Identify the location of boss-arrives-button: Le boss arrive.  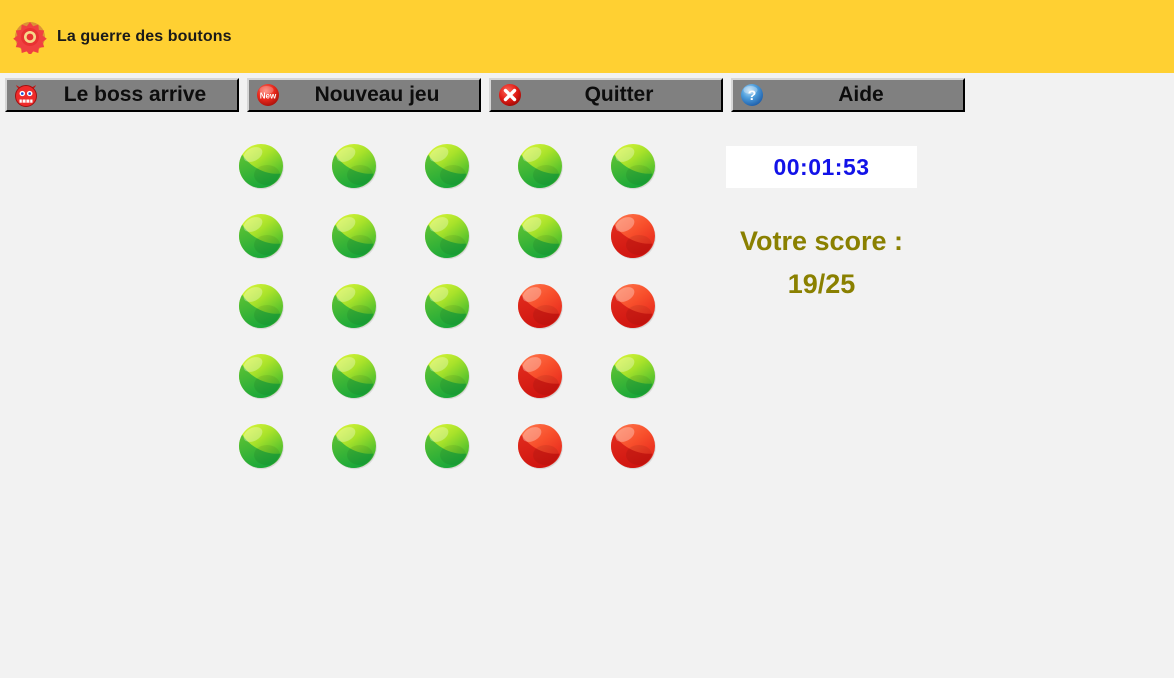
(122, 95).